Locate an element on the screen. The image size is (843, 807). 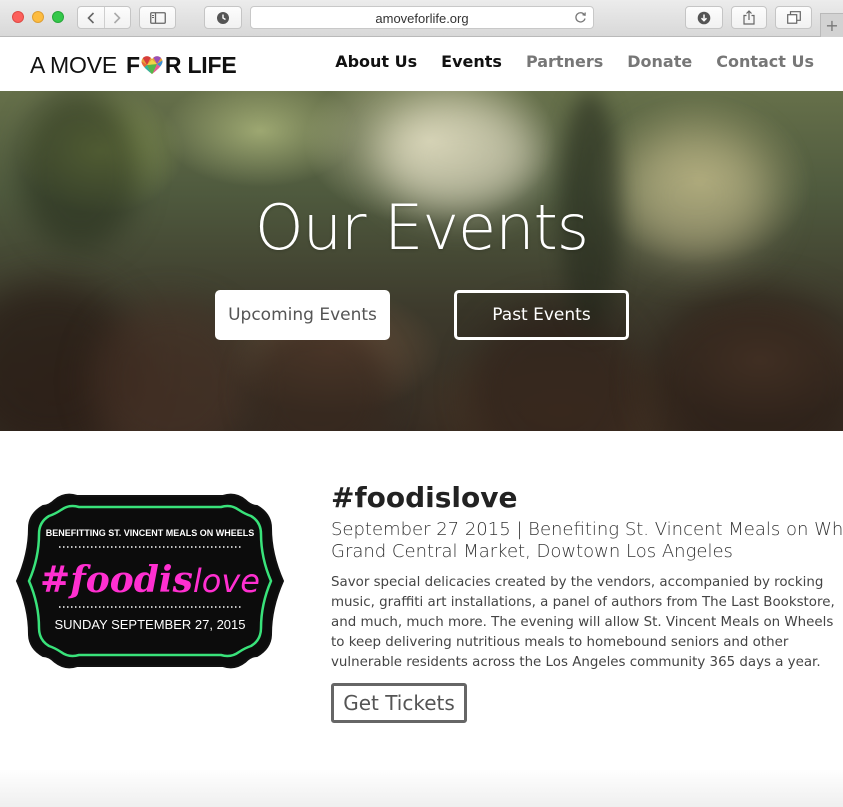
poster-top-text: BENEFITTING ST. VINCENT MEALS ON WHEELS is located at coordinates (150, 533).